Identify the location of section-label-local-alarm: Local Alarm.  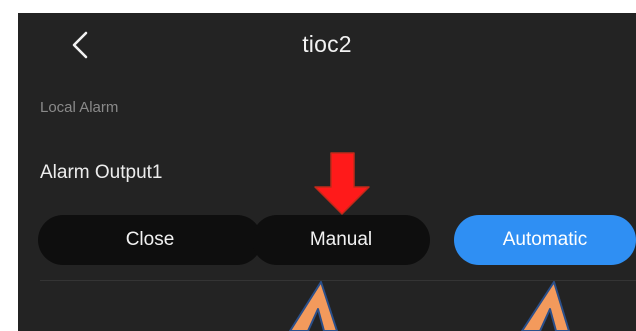
(79, 107).